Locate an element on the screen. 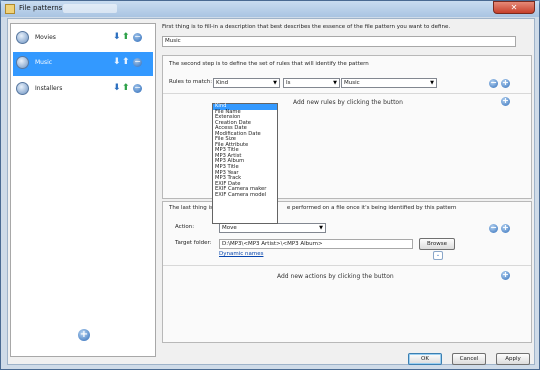  installers-icon is located at coordinates (22, 88).